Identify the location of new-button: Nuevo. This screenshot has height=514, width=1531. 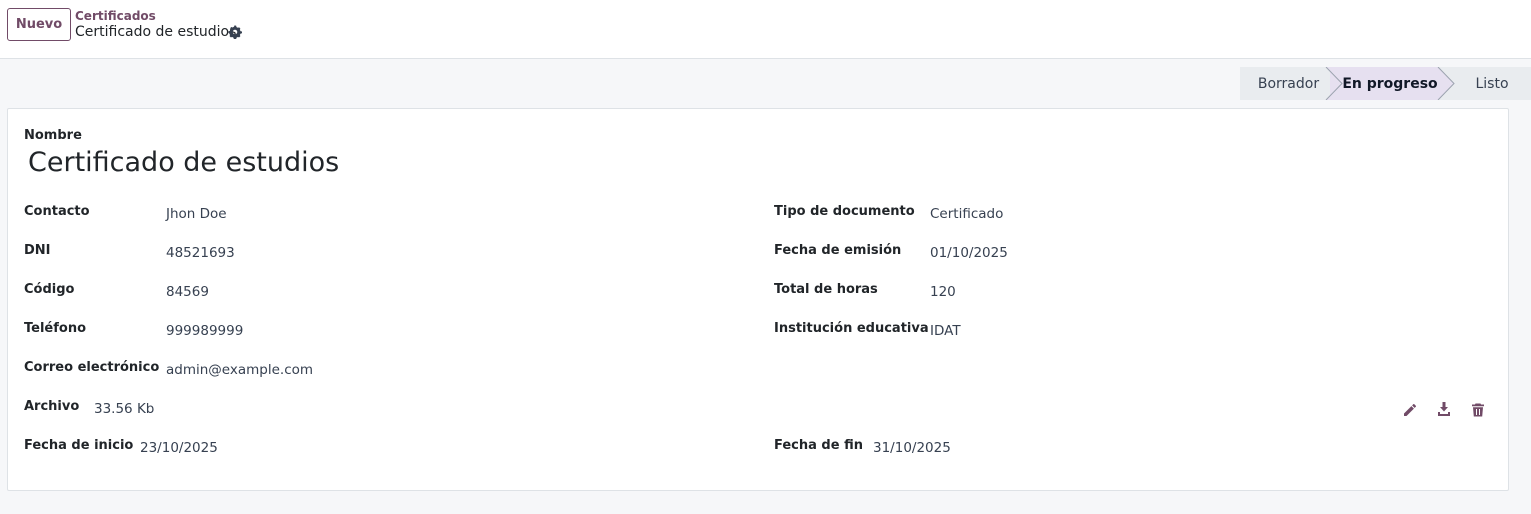
(39, 24).